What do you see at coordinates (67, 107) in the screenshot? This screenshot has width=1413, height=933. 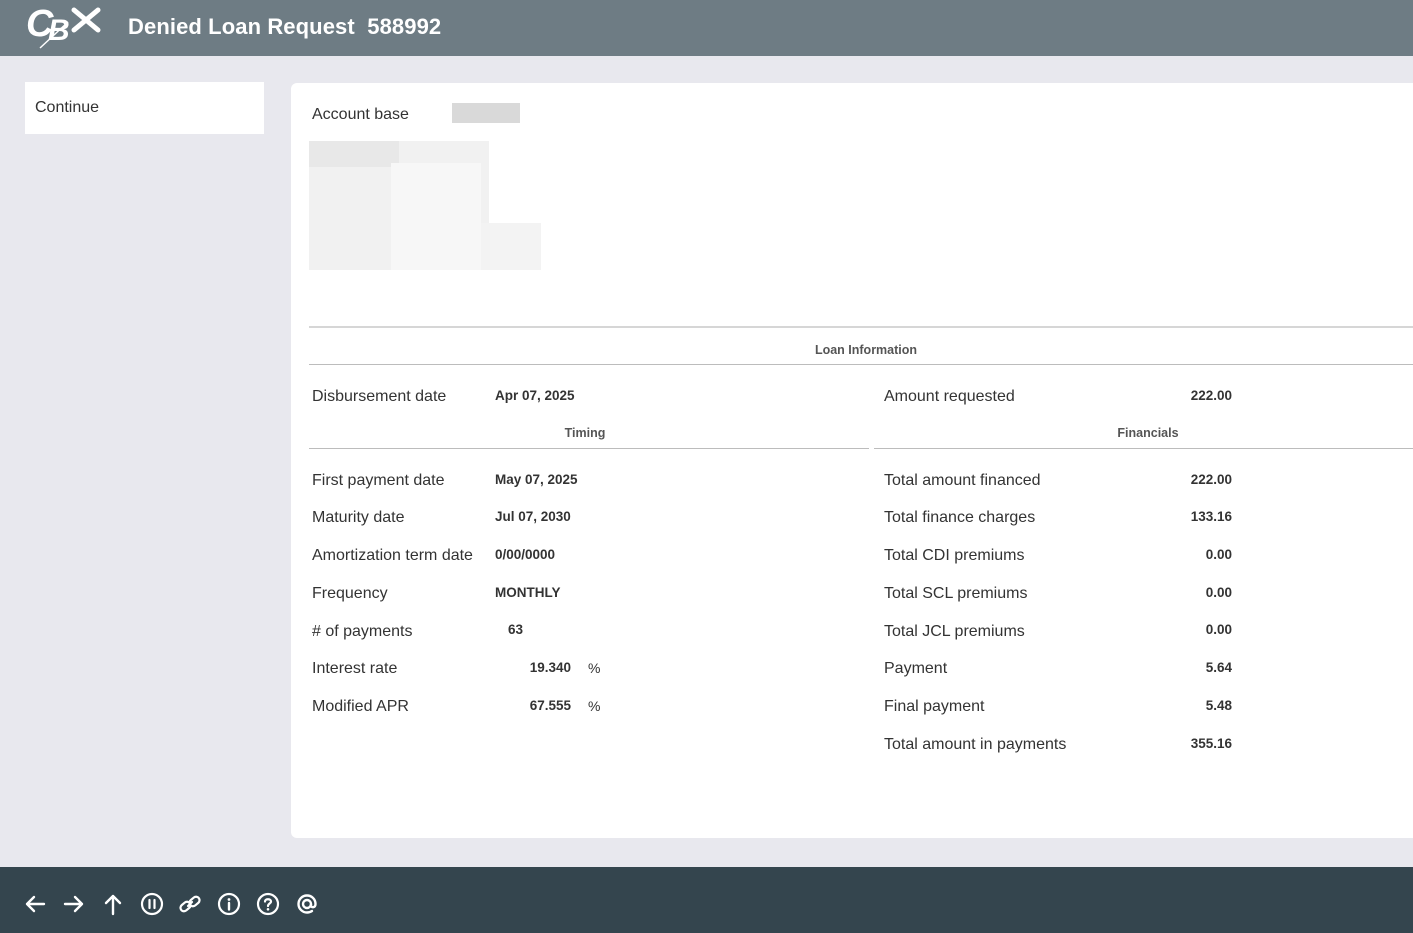 I see `continue-label: Continue` at bounding box center [67, 107].